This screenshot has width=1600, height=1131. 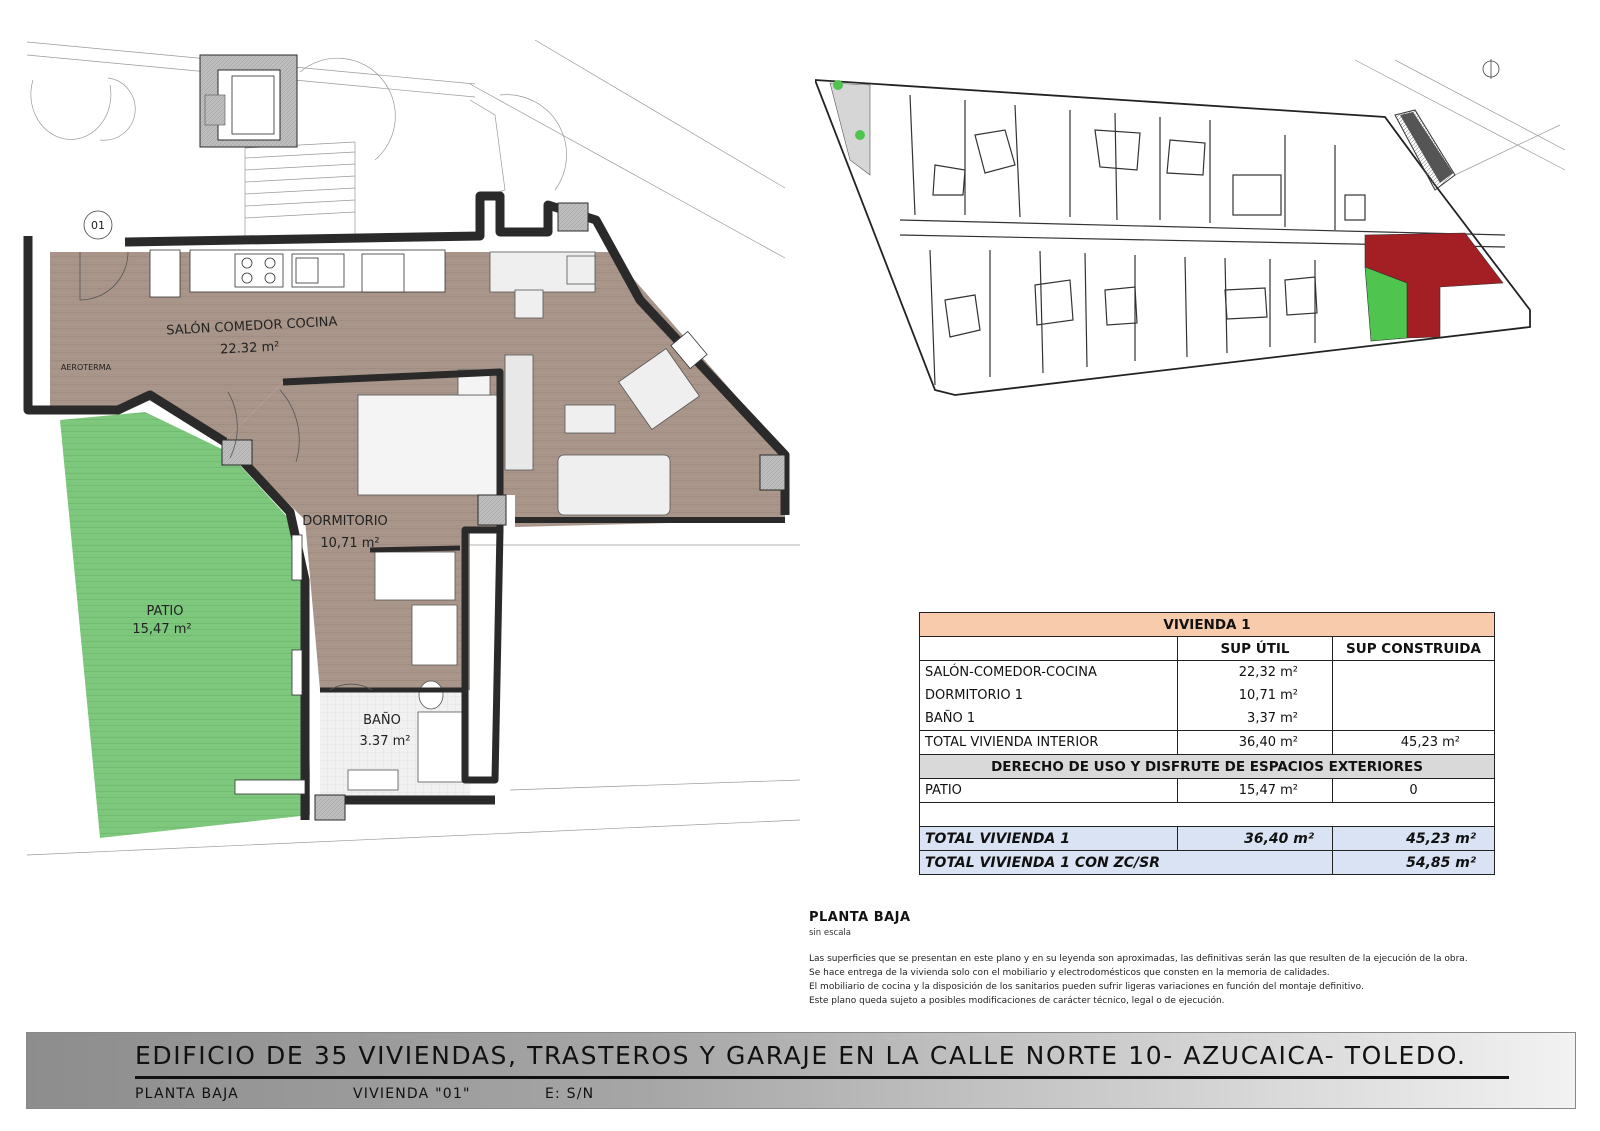 I want to click on title-subline: PLANTA BAJA VIVIENDA "01" E: S/N, so click(x=364, y=1094).